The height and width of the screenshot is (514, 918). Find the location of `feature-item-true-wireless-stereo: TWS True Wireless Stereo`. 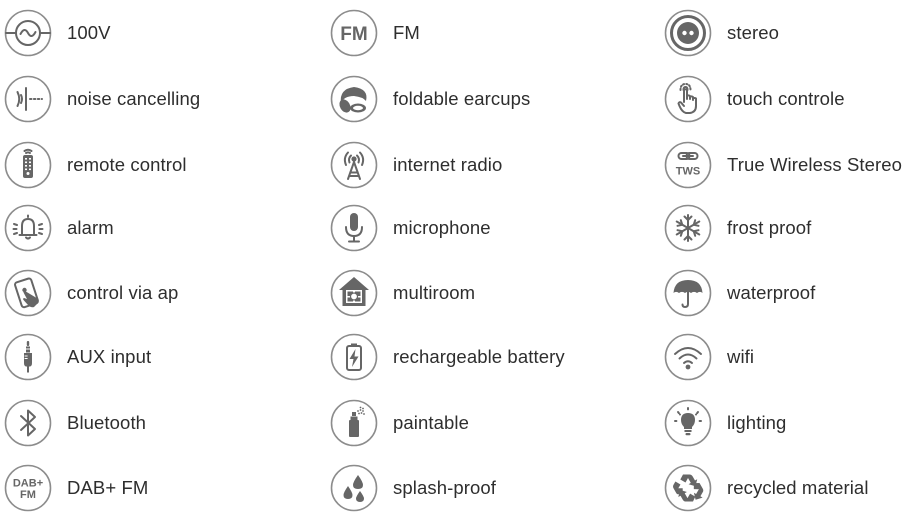

feature-item-true-wireless-stereo: TWS True Wireless Stereo is located at coordinates (783, 165).